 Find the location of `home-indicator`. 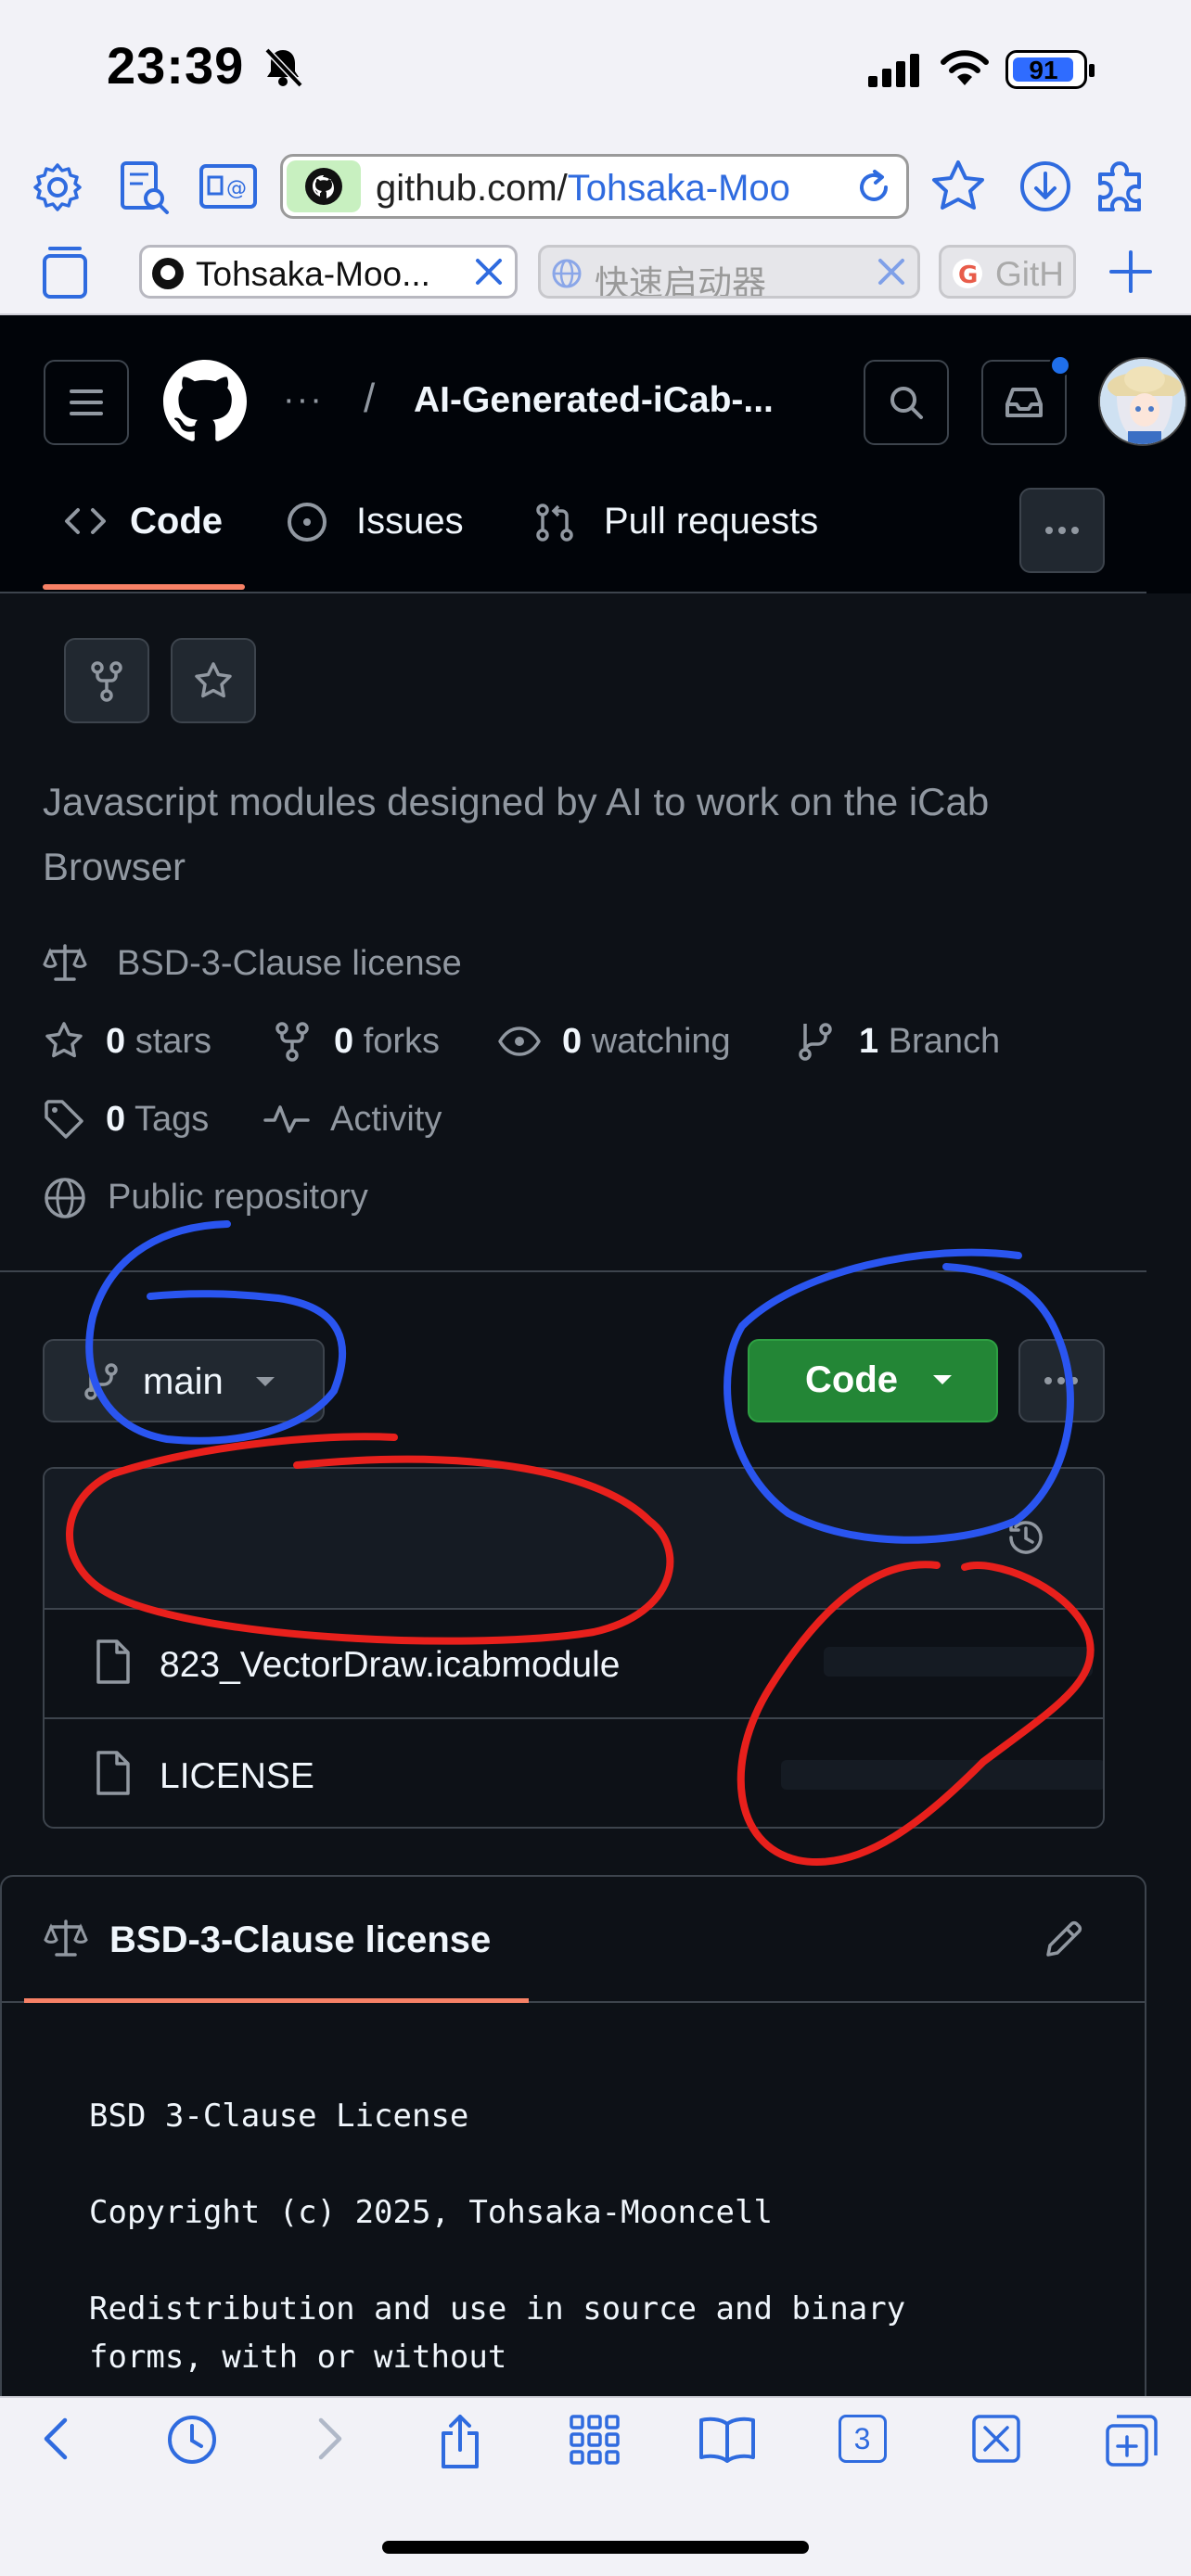

home-indicator is located at coordinates (595, 2547).